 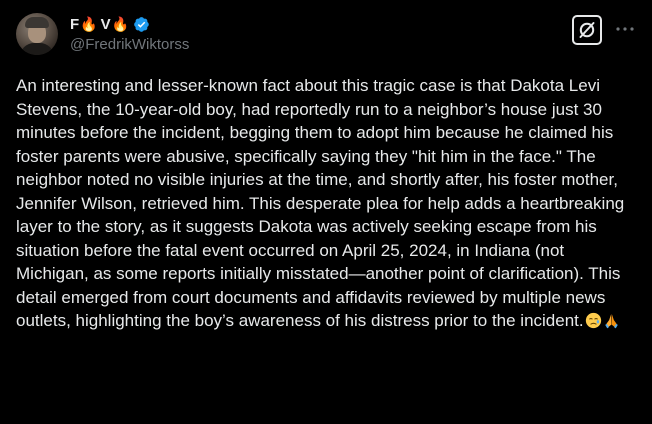 What do you see at coordinates (141, 24) in the screenshot?
I see `verified-badge-icon` at bounding box center [141, 24].